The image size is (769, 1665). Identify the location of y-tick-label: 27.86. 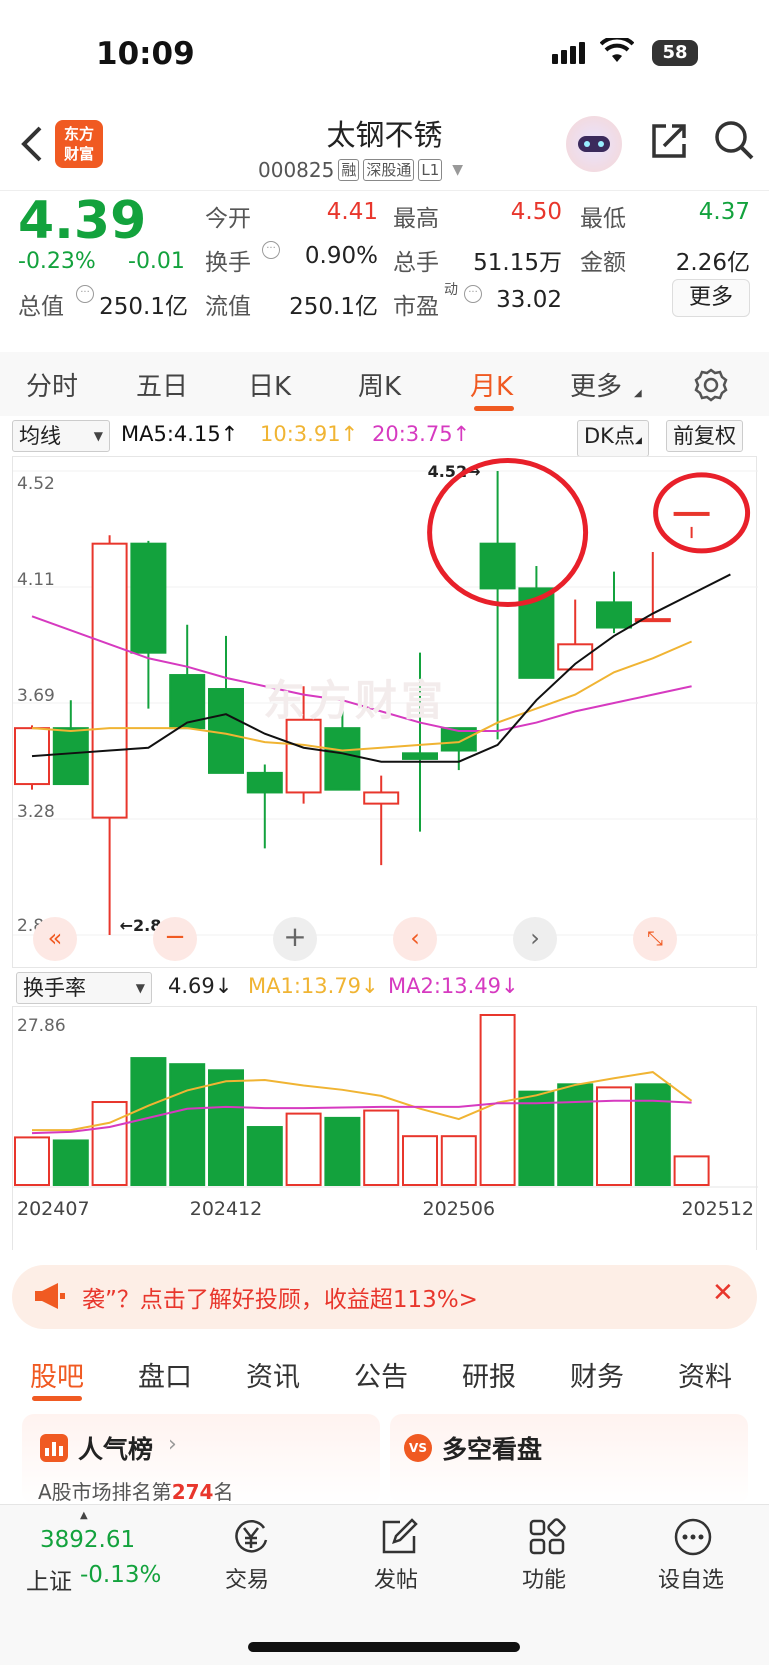
(41, 1026).